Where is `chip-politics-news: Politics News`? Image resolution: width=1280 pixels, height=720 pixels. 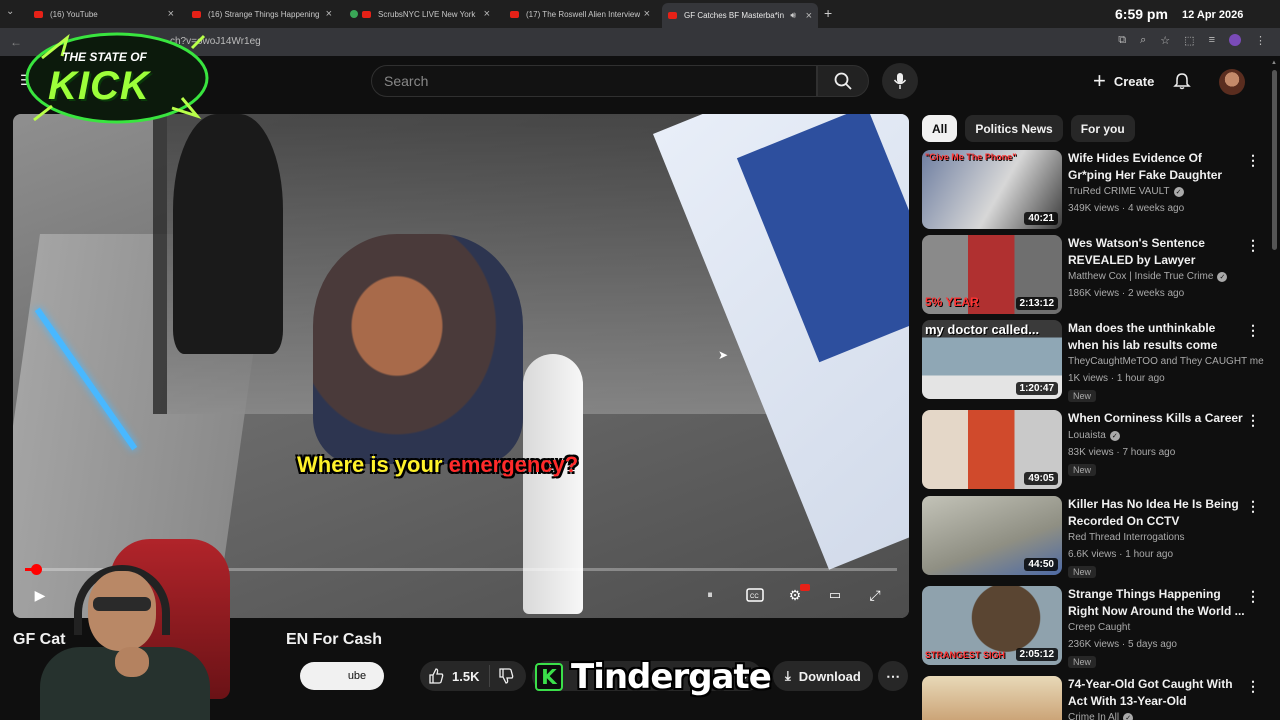 chip-politics-news: Politics News is located at coordinates (1014, 128).